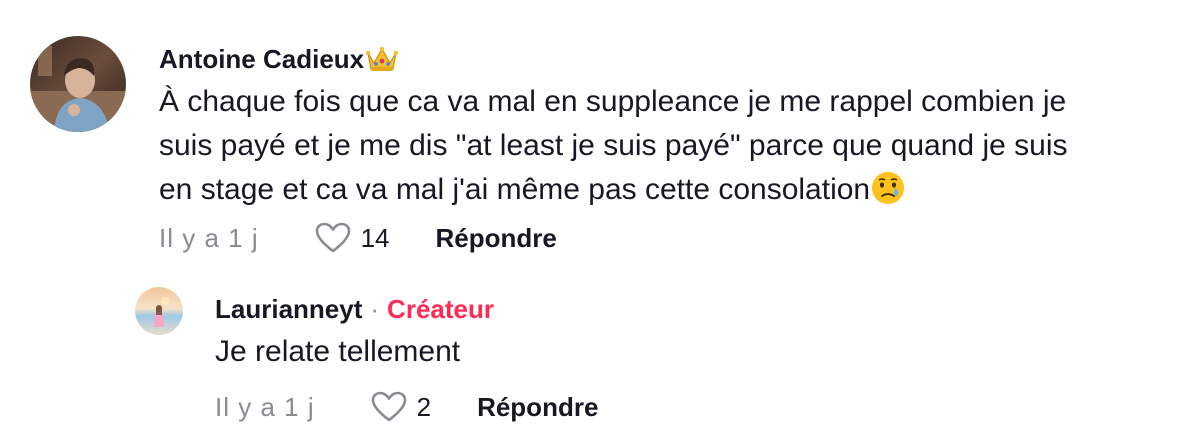 This screenshot has height=444, width=1184. Describe the element at coordinates (338, 351) in the screenshot. I see `reply-text: Je relate tellement` at that location.